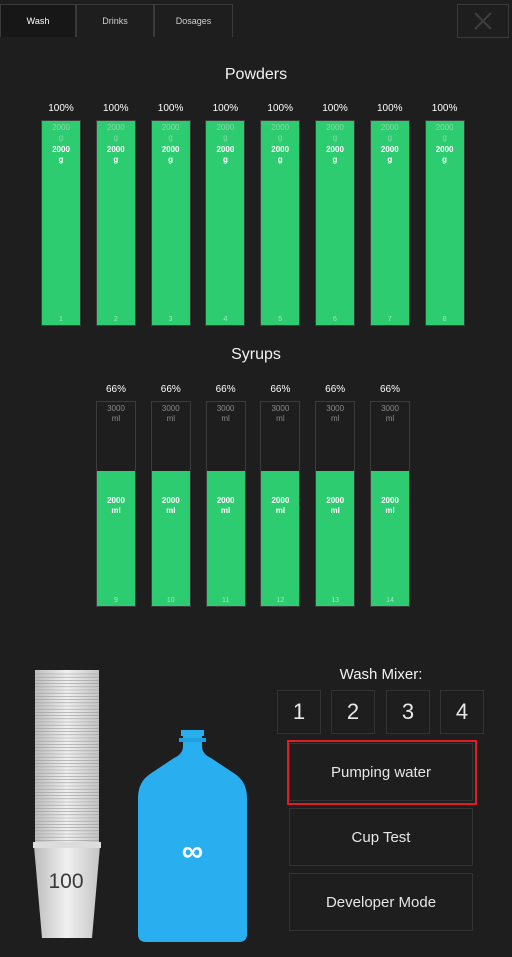 The width and height of the screenshot is (512, 957). I want to click on tank-number: 2, so click(115, 319).